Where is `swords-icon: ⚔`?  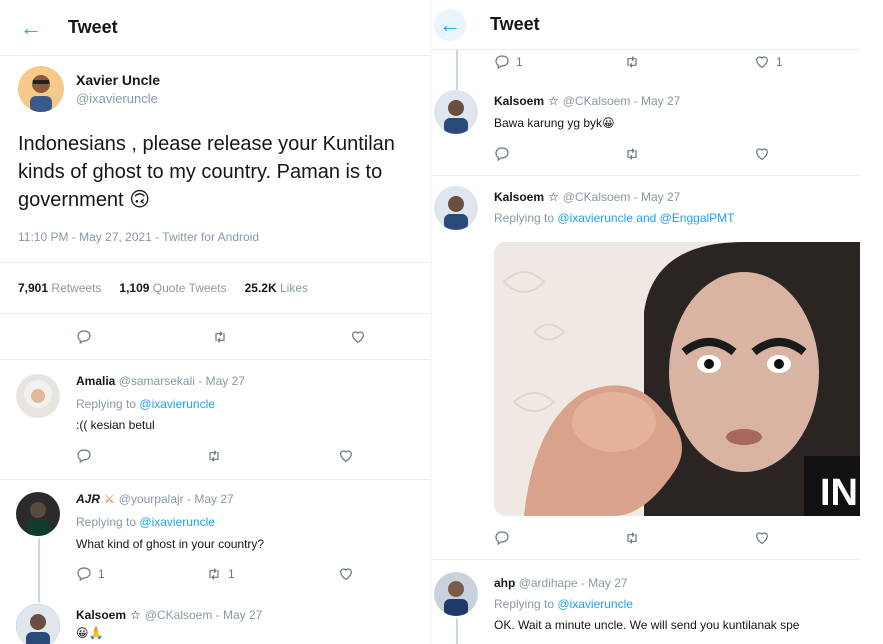
swords-icon: ⚔ is located at coordinates (109, 499).